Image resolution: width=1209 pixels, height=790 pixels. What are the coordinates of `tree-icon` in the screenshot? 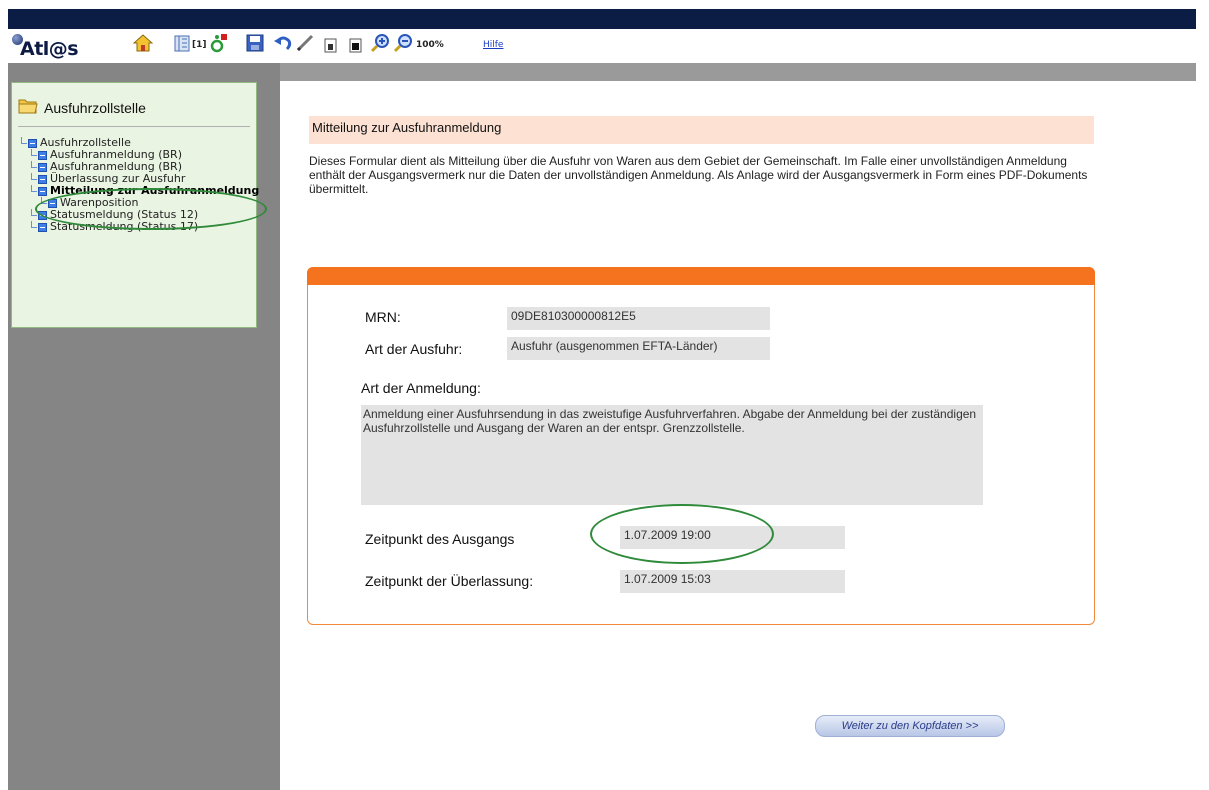 It's located at (182, 43).